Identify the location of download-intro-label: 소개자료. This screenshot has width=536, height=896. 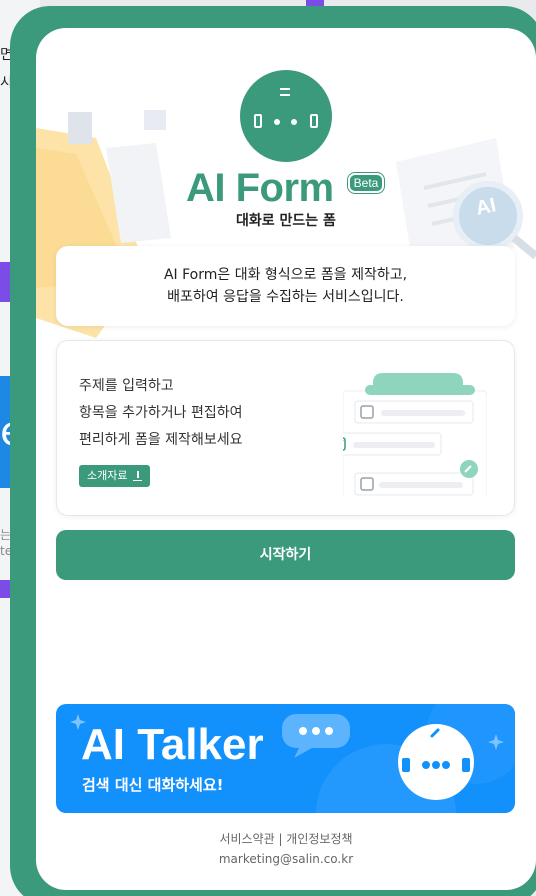
(107, 475).